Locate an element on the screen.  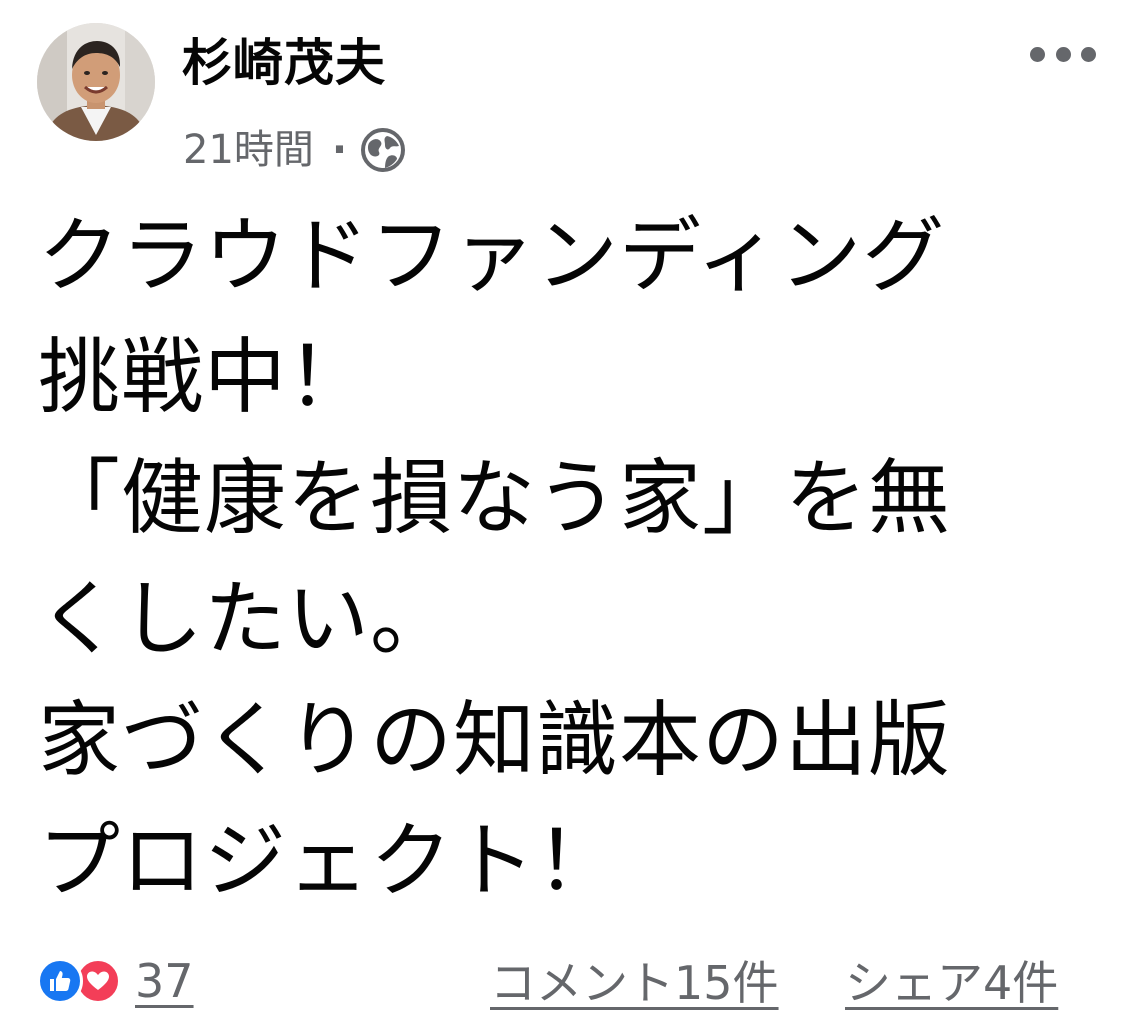
reaction-count: 37 is located at coordinates (164, 981).